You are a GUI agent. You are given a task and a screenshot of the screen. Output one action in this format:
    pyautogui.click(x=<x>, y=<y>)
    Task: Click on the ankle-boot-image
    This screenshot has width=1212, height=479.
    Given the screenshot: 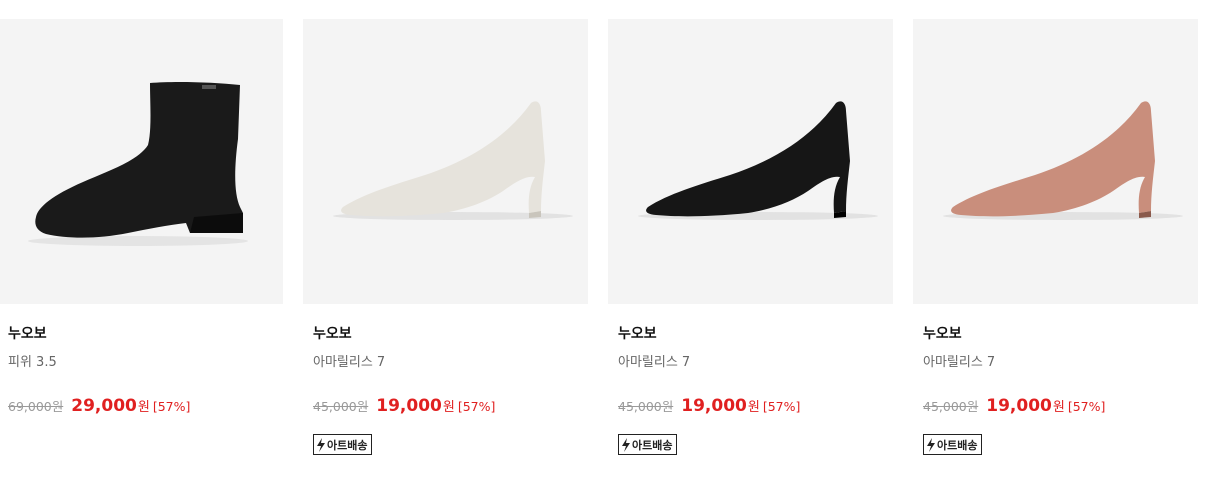 What is the action you would take?
    pyautogui.click(x=138, y=163)
    